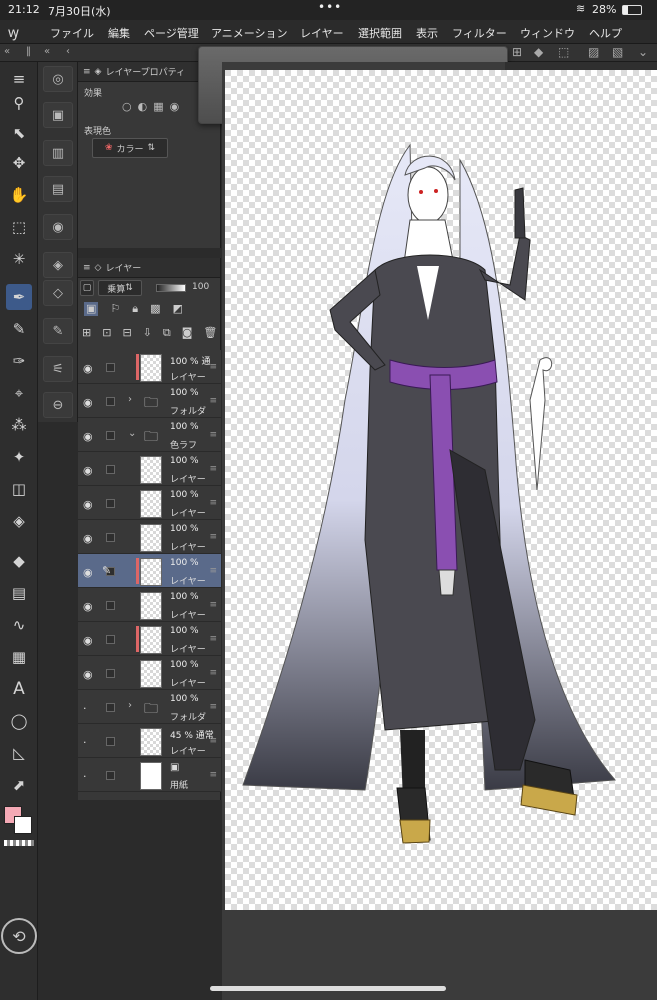 The image size is (657, 1000). What do you see at coordinates (19, 163) in the screenshot?
I see `move-icon: ✥` at bounding box center [19, 163].